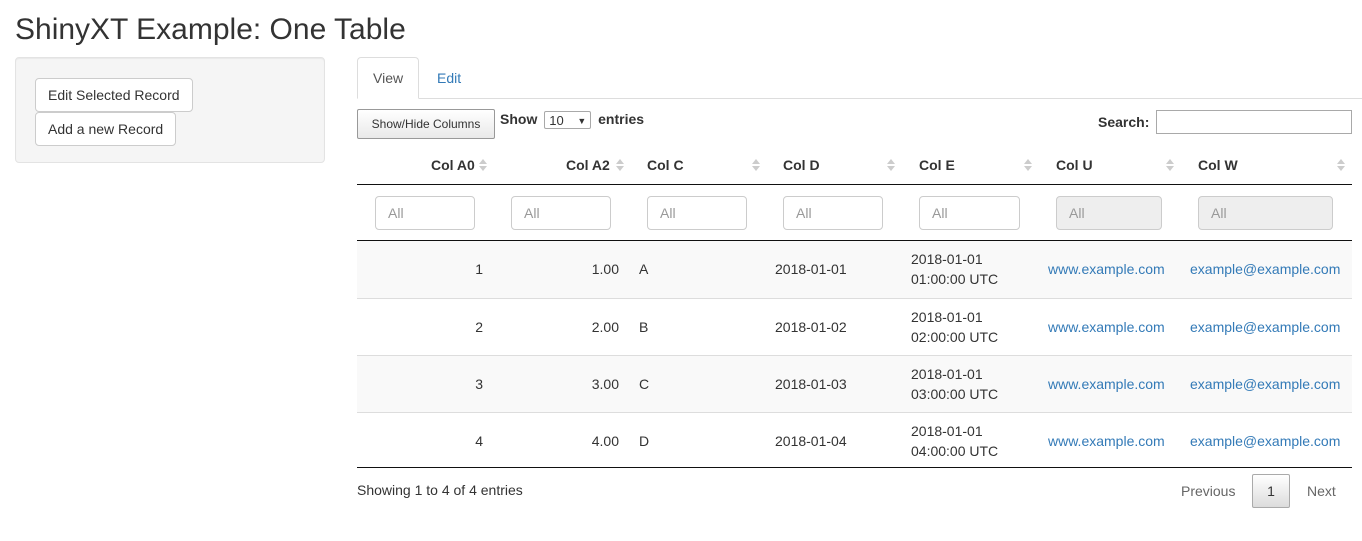 The height and width of the screenshot is (541, 1362). What do you see at coordinates (106, 129) in the screenshot?
I see `add-new-record-button: Add a new Record` at bounding box center [106, 129].